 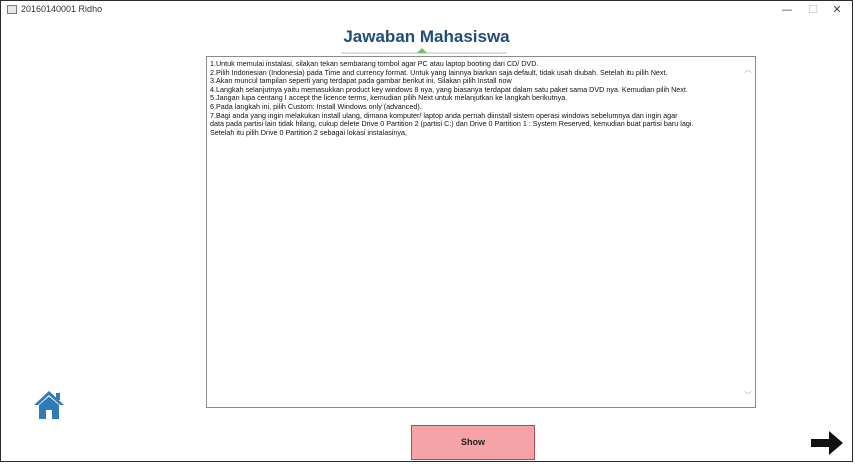 What do you see at coordinates (837, 10) in the screenshot?
I see `close-button: ✕` at bounding box center [837, 10].